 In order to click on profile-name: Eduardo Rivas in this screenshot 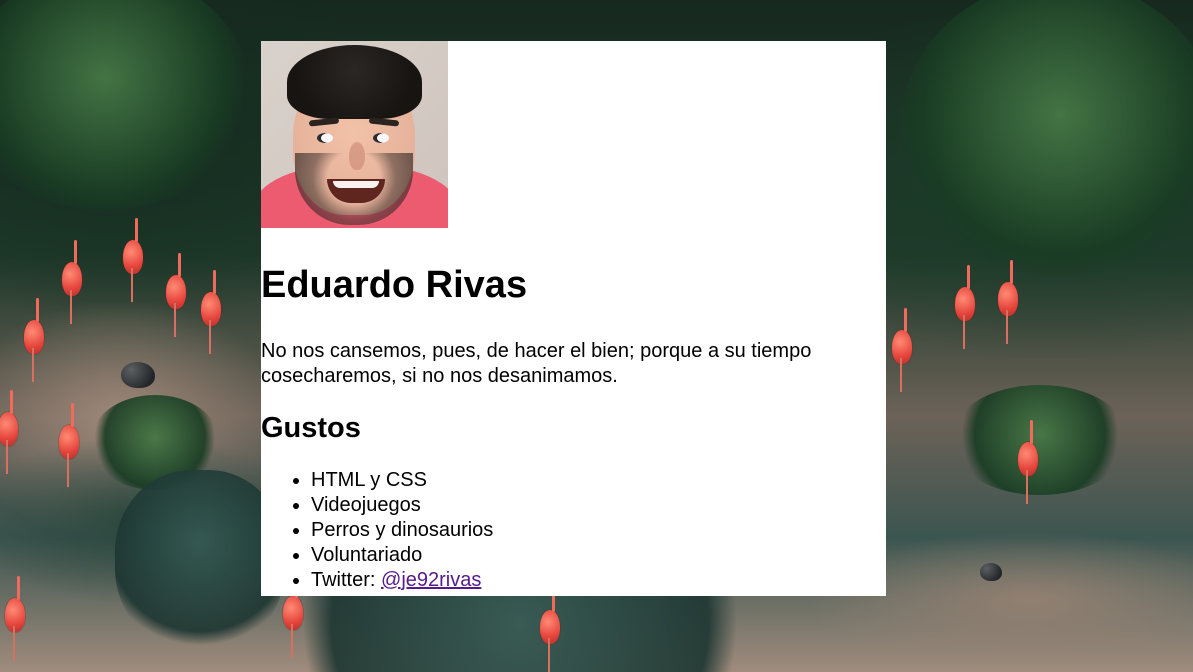, I will do `click(394, 285)`.